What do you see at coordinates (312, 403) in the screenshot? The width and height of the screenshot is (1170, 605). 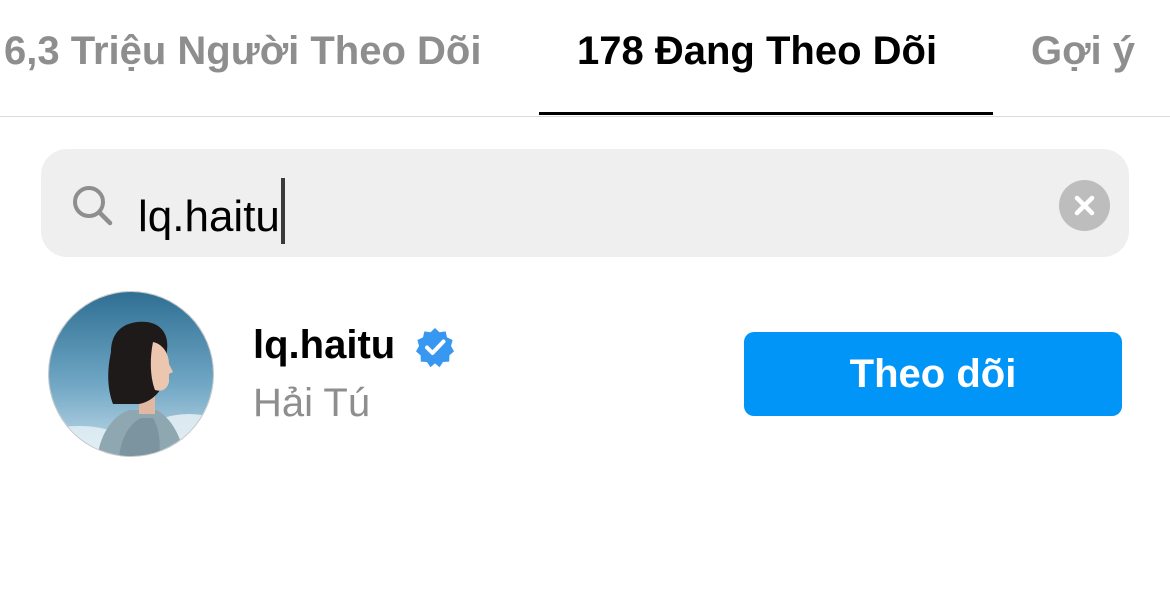 I see `result-full-name: Hải Tú` at bounding box center [312, 403].